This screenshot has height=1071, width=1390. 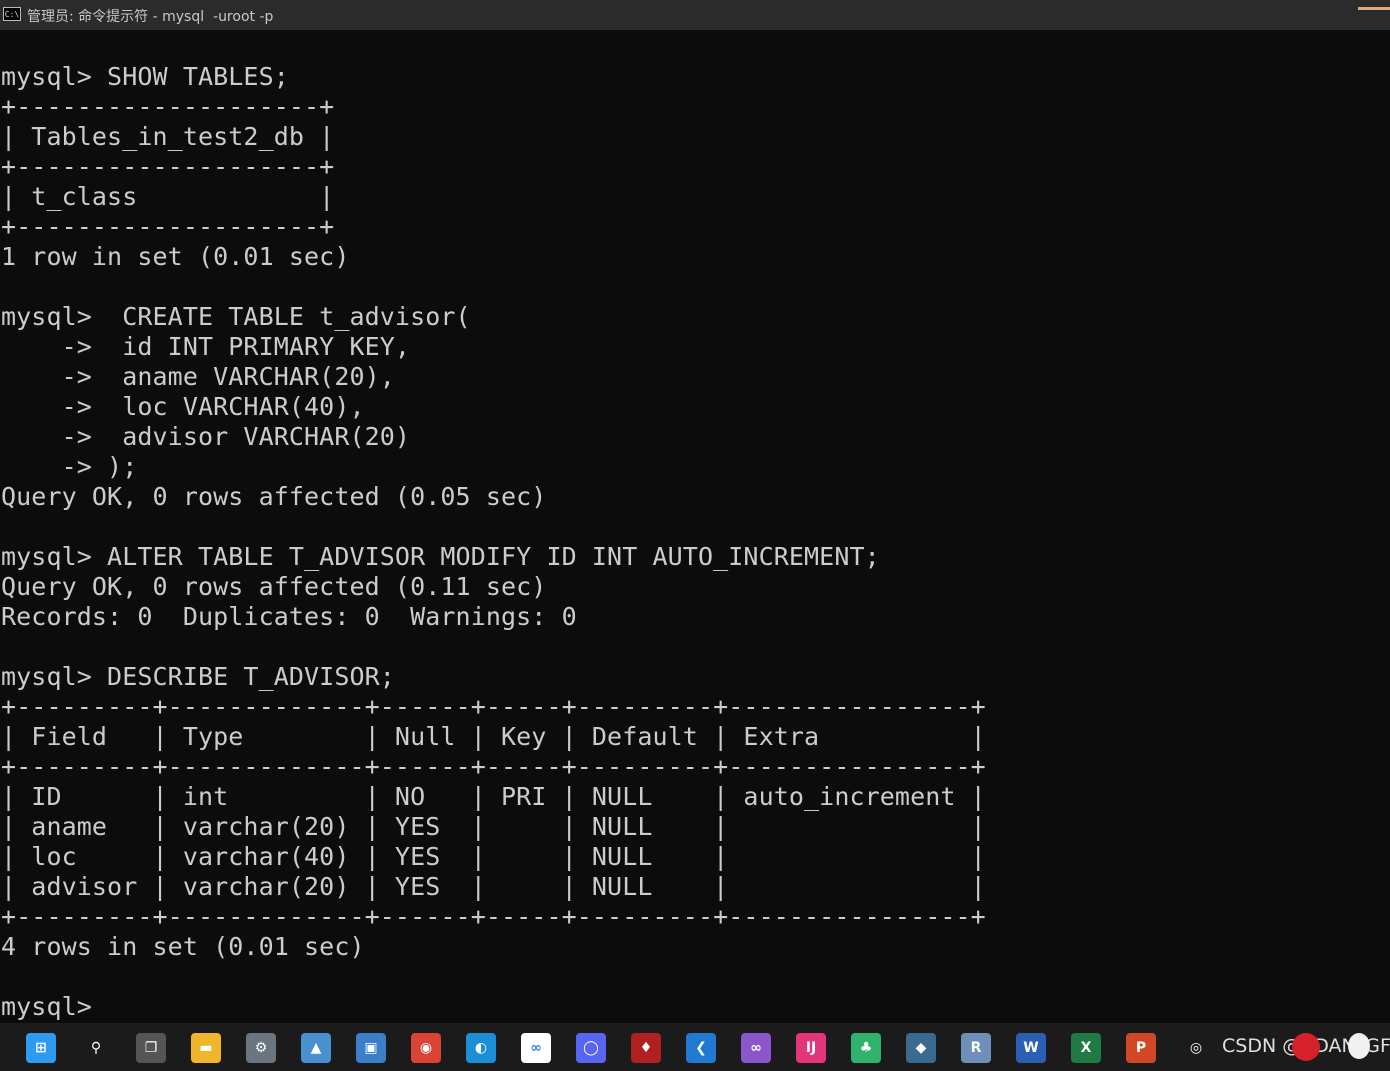 What do you see at coordinates (1086, 1048) in the screenshot?
I see `excel-icon: X` at bounding box center [1086, 1048].